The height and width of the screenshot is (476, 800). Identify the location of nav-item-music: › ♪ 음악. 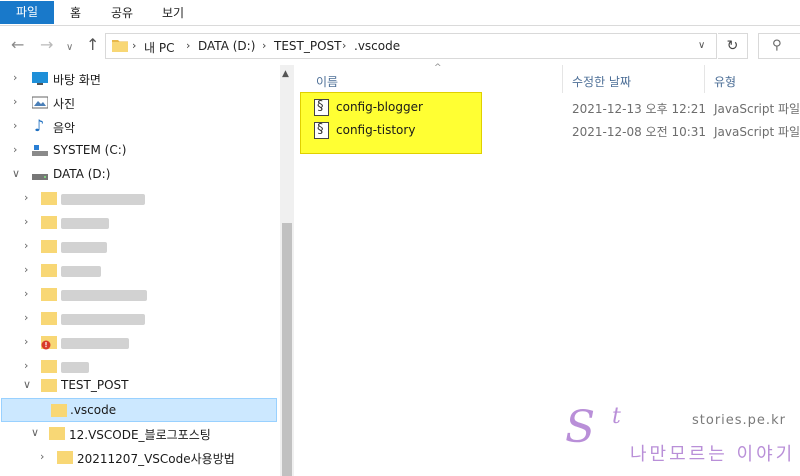
(140, 127).